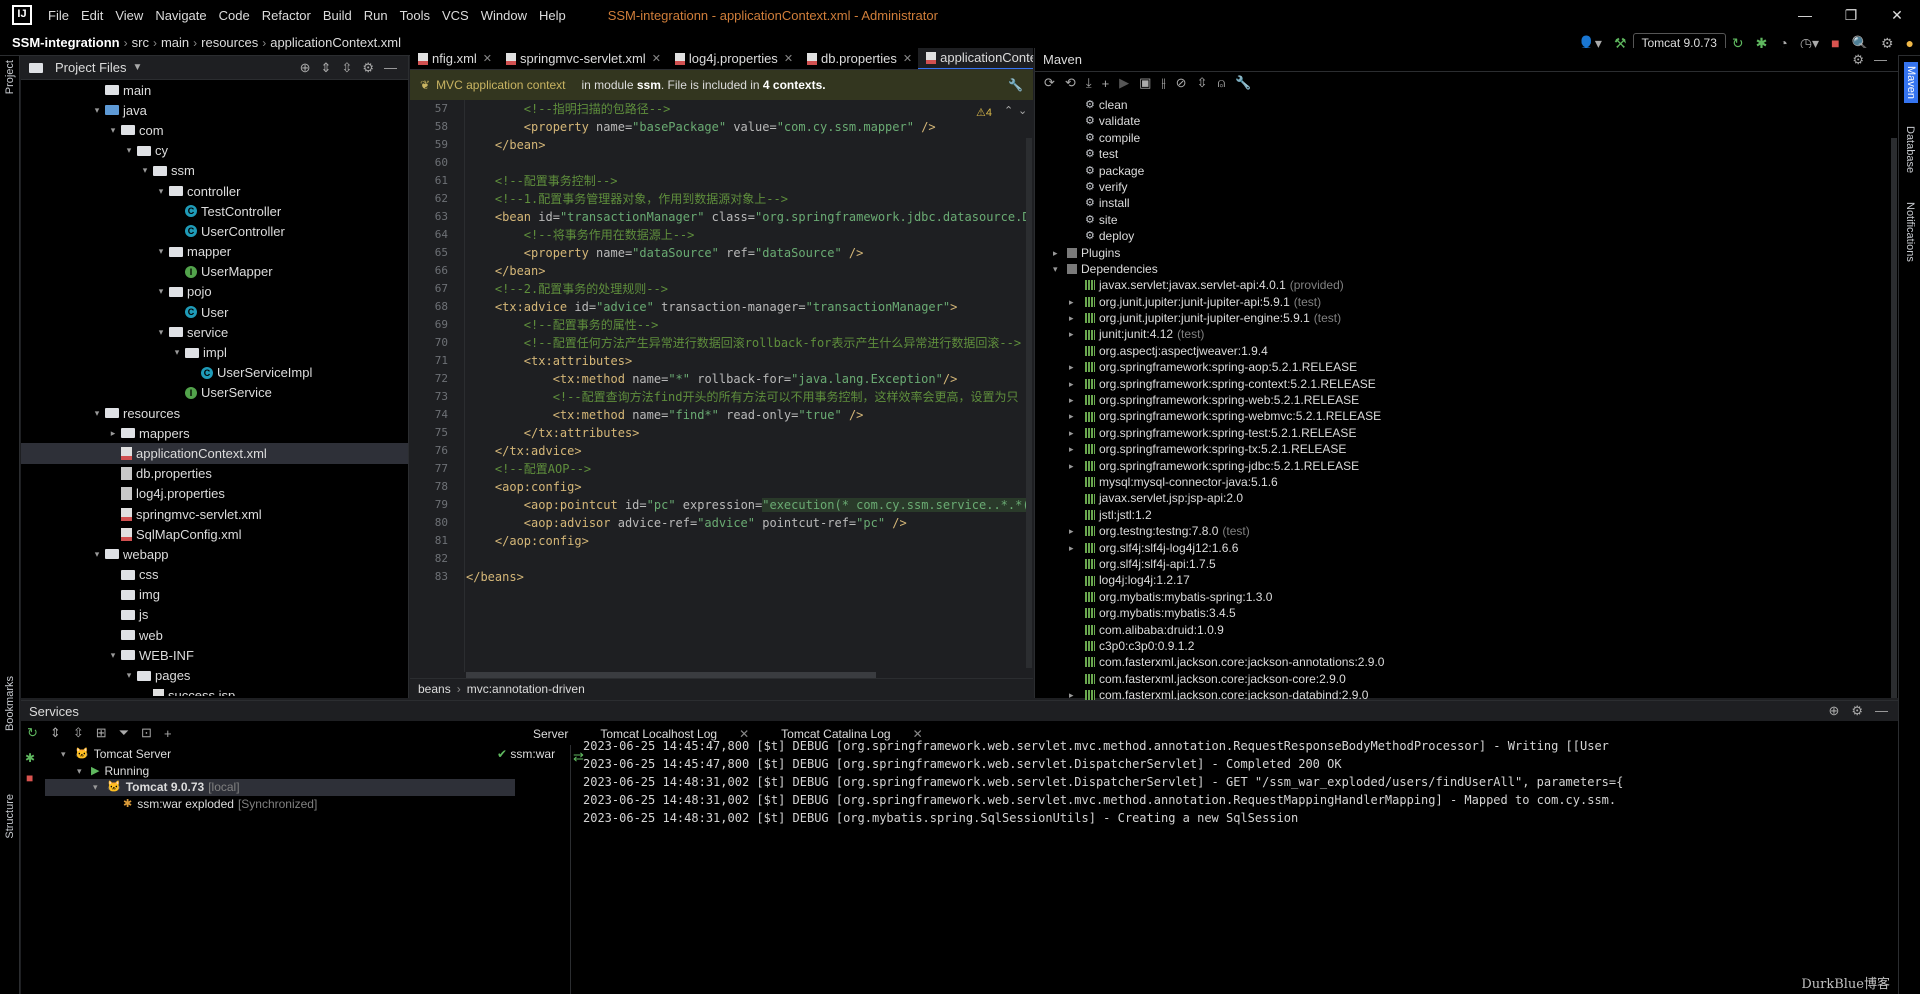 This screenshot has width=1920, height=994. What do you see at coordinates (1466, 564) in the screenshot?
I see `maven-dependency: org.slf4j:slf4j-api:1.7.5` at bounding box center [1466, 564].